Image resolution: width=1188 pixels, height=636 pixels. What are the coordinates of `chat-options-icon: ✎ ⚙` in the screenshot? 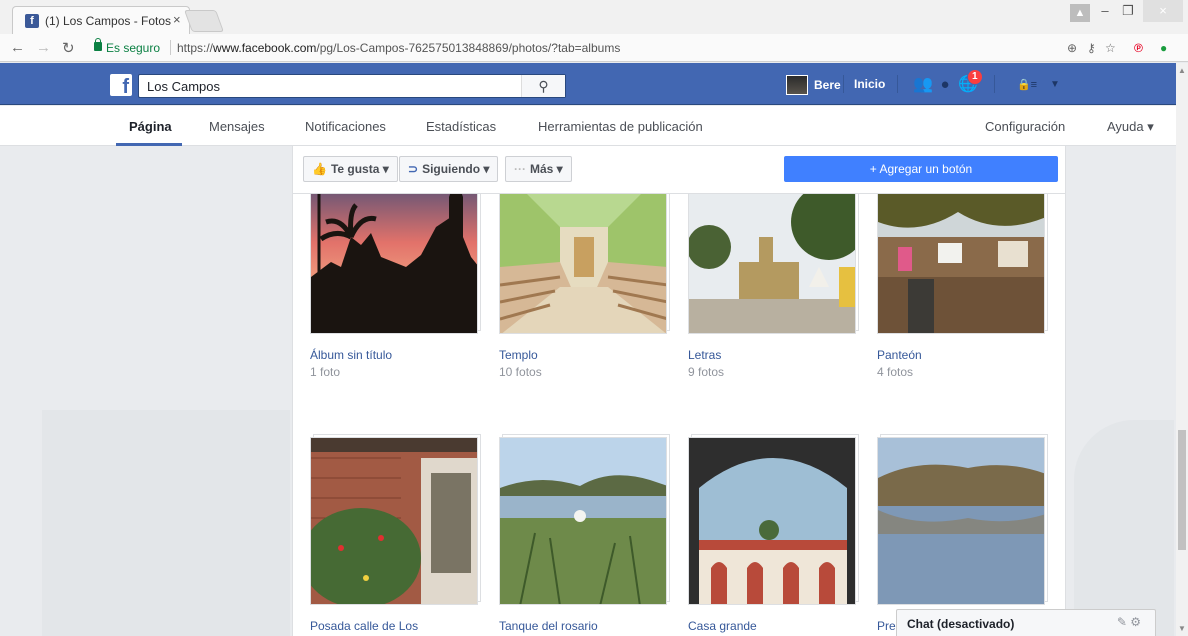 It's located at (1129, 622).